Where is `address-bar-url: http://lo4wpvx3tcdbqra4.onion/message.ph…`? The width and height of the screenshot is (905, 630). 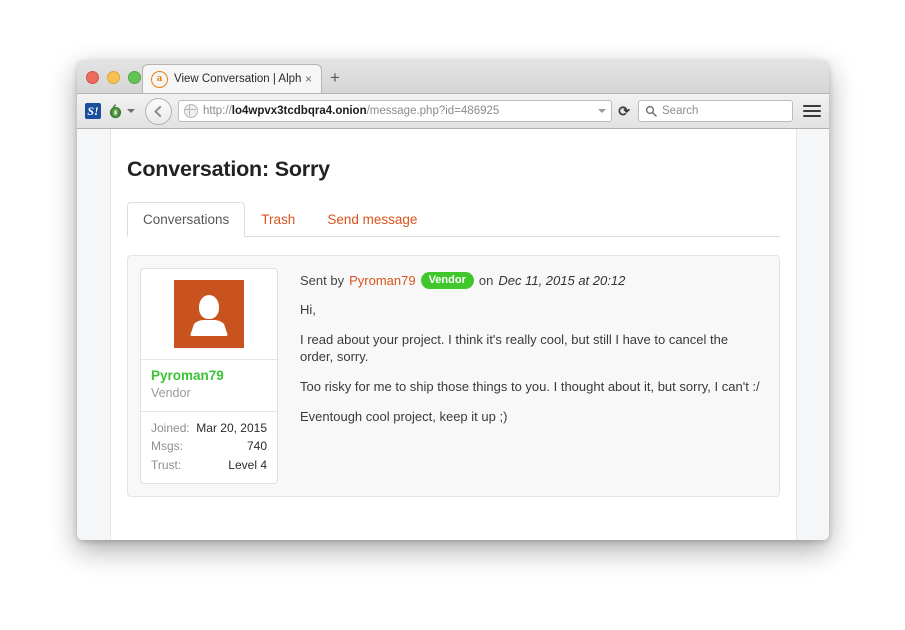 address-bar-url: http://lo4wpvx3tcdbqra4.onion/message.ph… is located at coordinates (398, 111).